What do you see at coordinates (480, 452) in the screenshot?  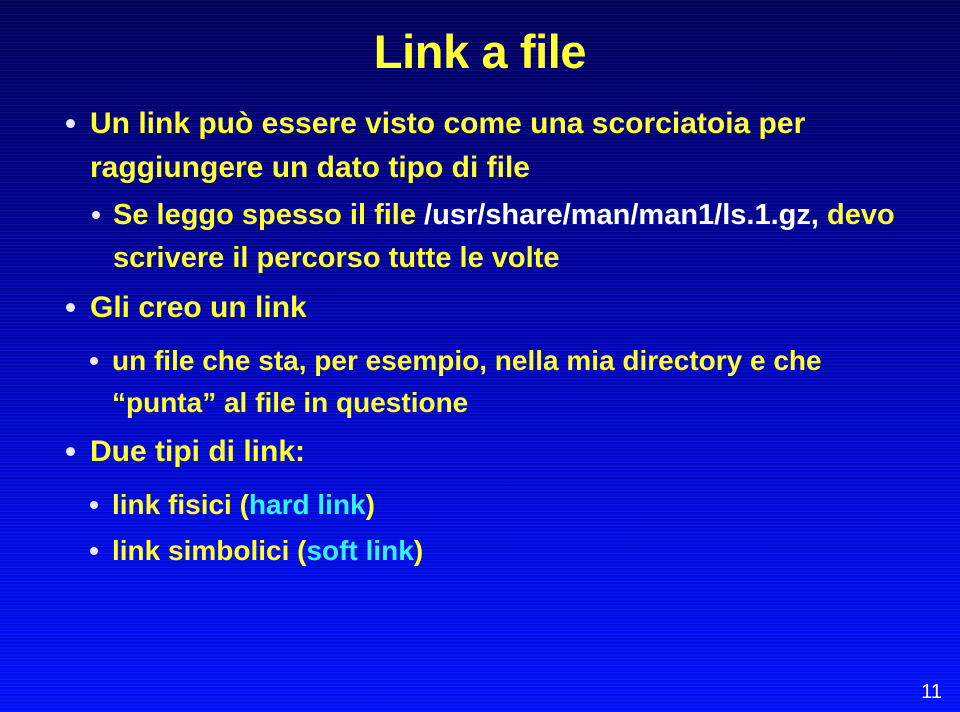 I see `bullet-item: Due tipi di link:` at bounding box center [480, 452].